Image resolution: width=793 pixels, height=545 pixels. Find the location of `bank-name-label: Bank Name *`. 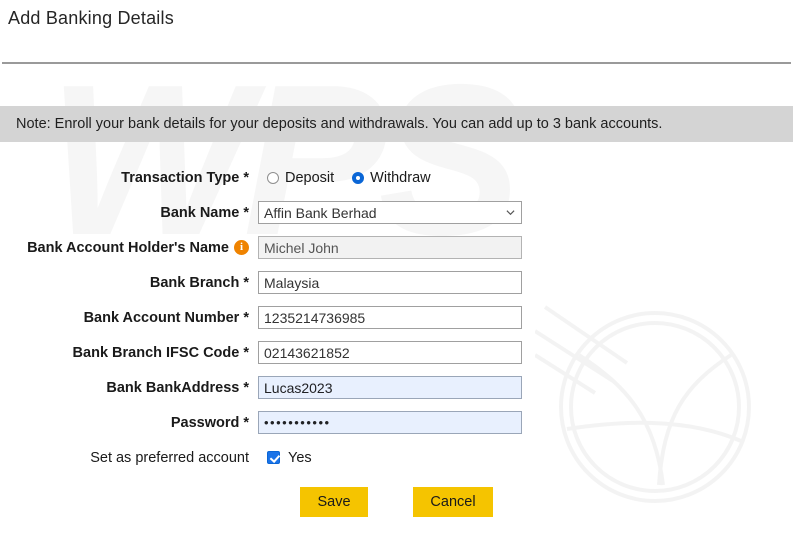

bank-name-label: Bank Name * is located at coordinates (204, 212).